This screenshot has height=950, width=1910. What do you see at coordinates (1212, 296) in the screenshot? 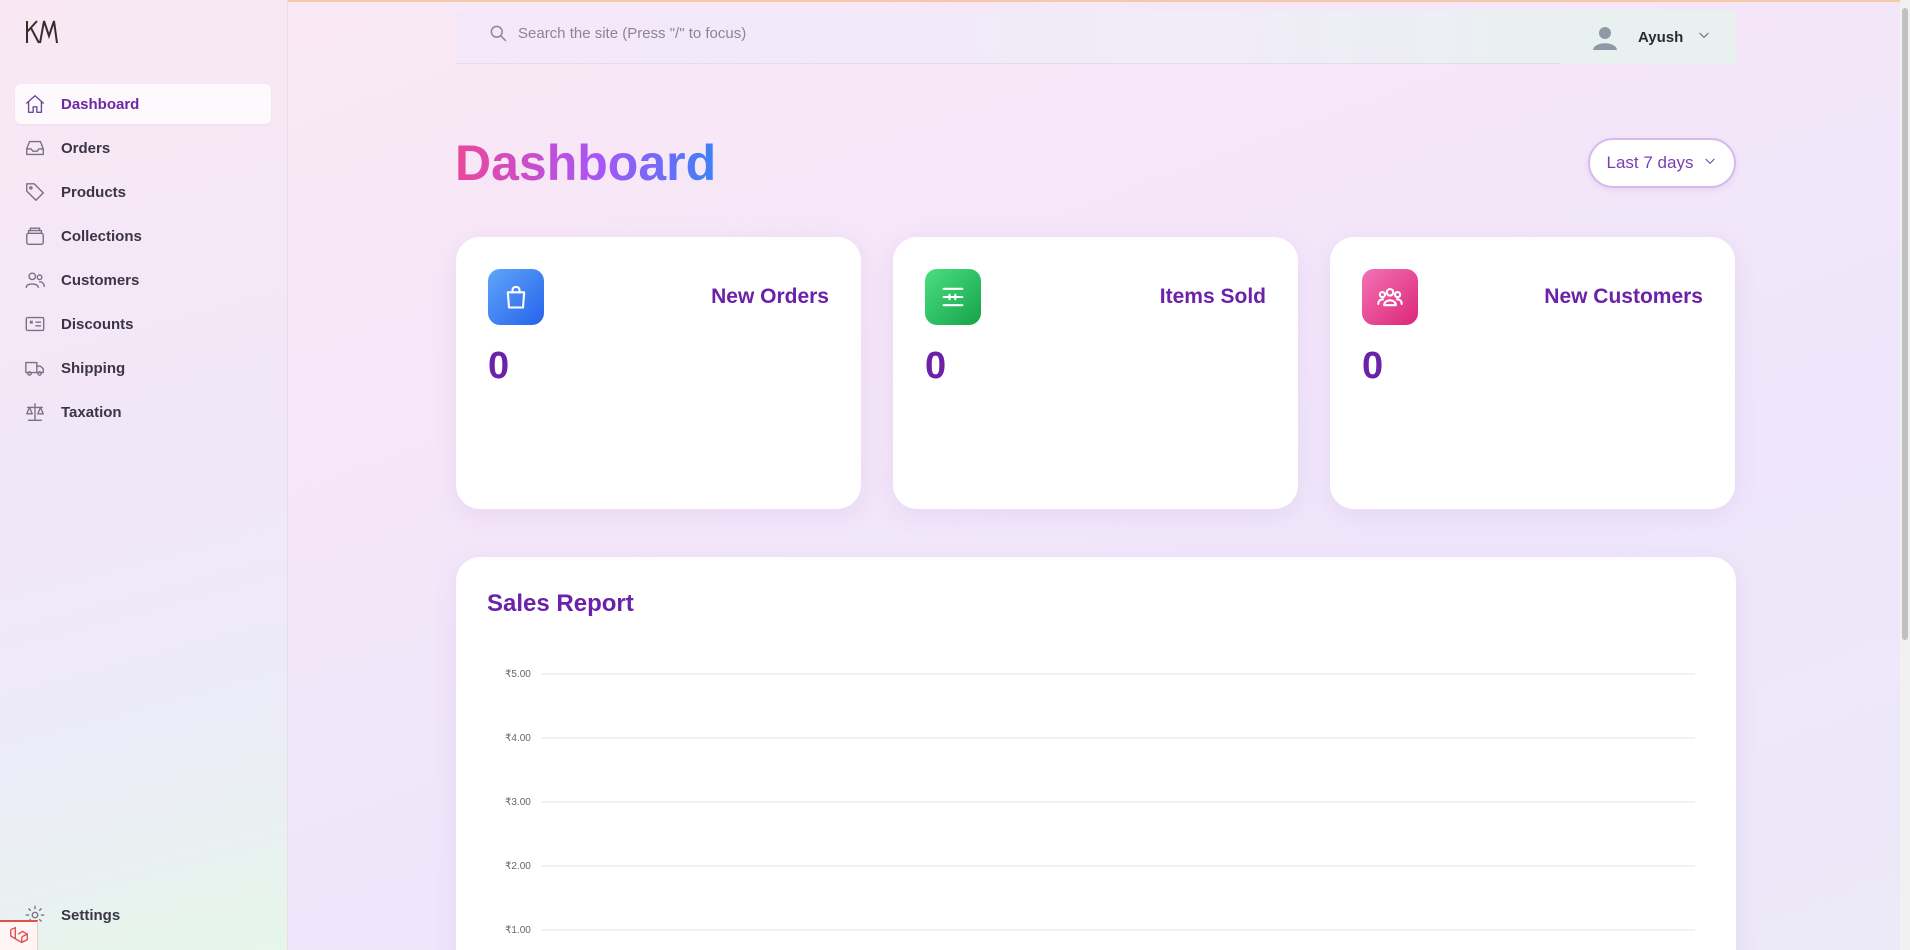
I see `card-title: Items Sold` at bounding box center [1212, 296].